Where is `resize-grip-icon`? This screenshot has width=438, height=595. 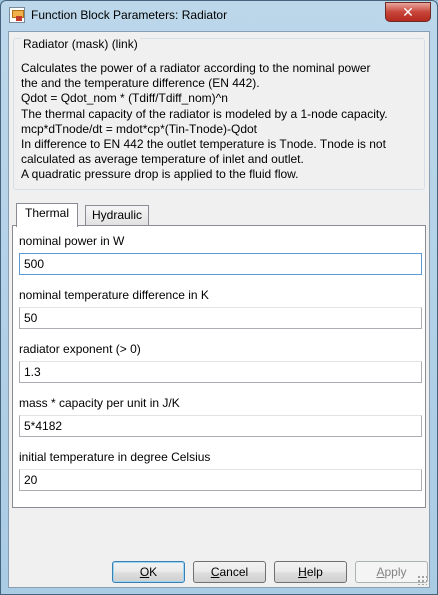 resize-grip-icon is located at coordinates (422, 580).